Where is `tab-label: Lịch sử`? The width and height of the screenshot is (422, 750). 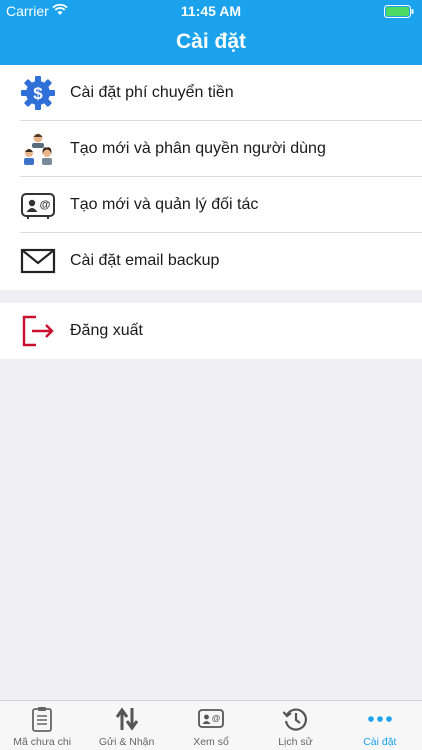
tab-label: Lịch sử is located at coordinates (295, 742).